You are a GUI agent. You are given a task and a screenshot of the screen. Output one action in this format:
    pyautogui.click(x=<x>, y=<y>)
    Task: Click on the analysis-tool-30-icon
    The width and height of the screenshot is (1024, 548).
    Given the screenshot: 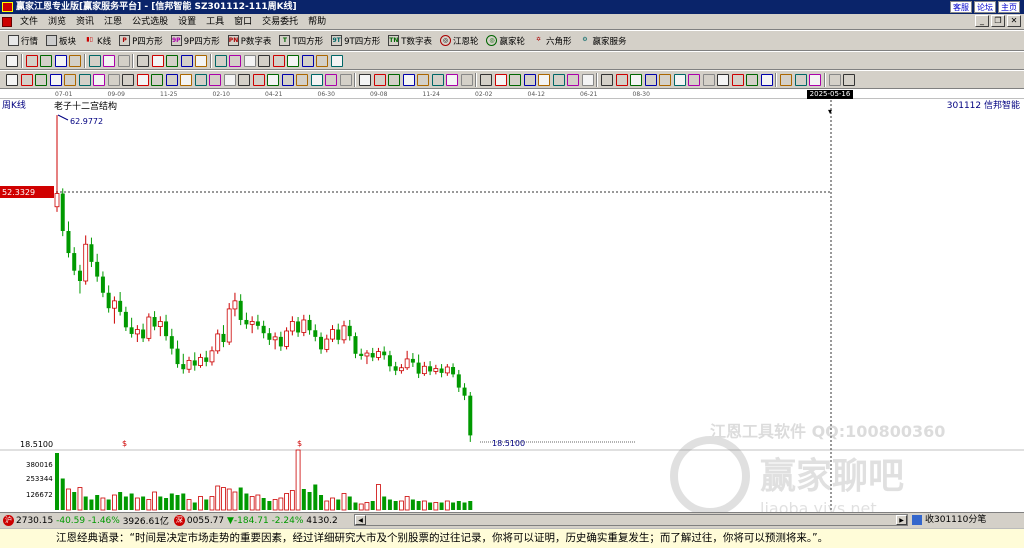 What is the action you would take?
    pyautogui.click(x=437, y=80)
    